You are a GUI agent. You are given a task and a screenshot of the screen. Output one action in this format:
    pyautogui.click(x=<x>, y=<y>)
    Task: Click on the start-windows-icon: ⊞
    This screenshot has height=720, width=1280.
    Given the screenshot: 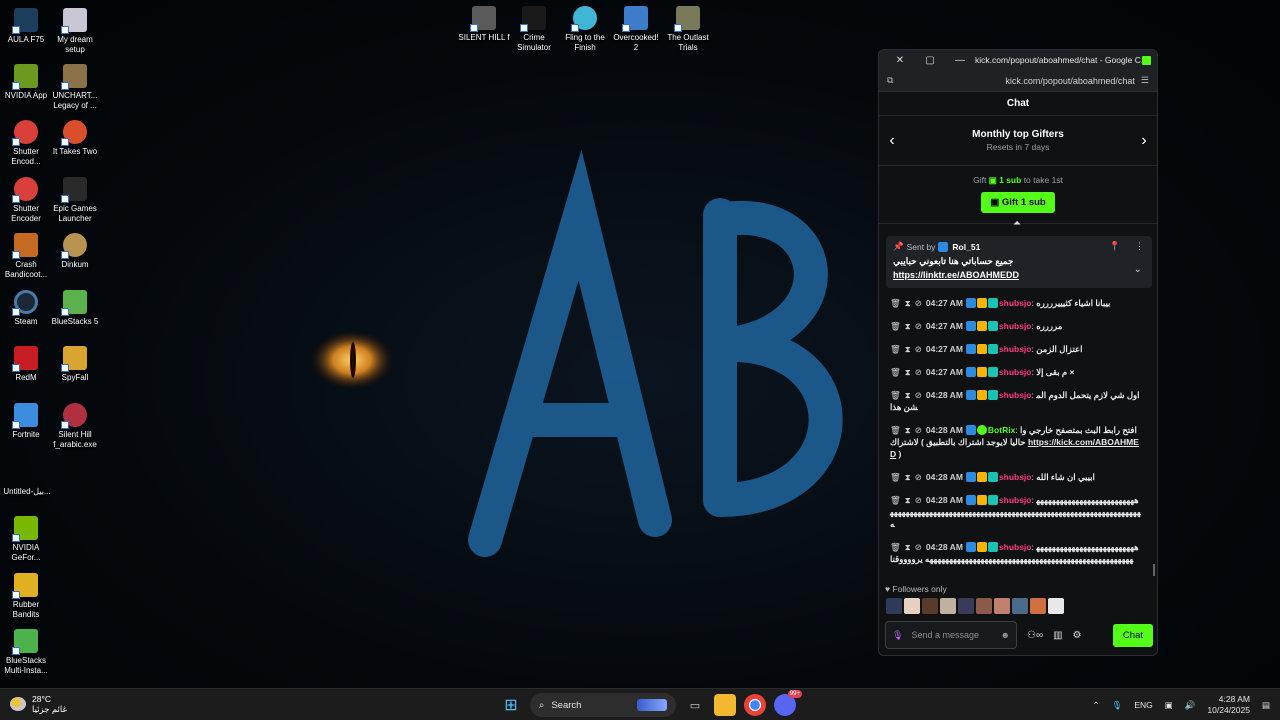 What is the action you would take?
    pyautogui.click(x=511, y=705)
    